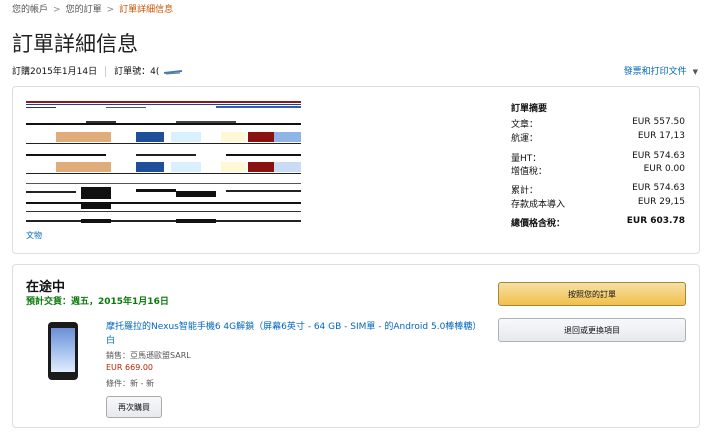  Describe the element at coordinates (661, 136) in the screenshot. I see `summary-value: EUR 17,13` at that location.